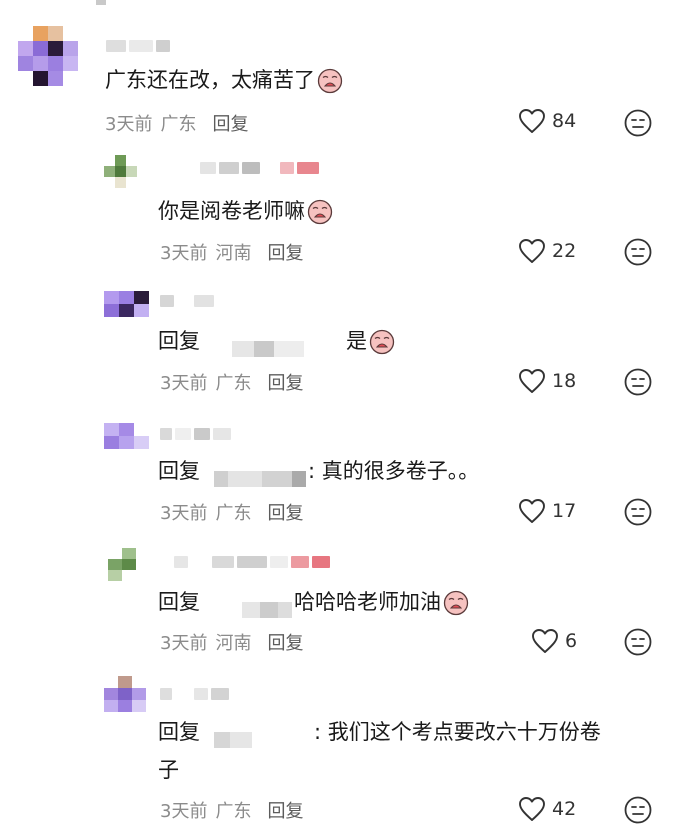 This screenshot has width=700, height=834. I want to click on like-button: 42, so click(547, 809).